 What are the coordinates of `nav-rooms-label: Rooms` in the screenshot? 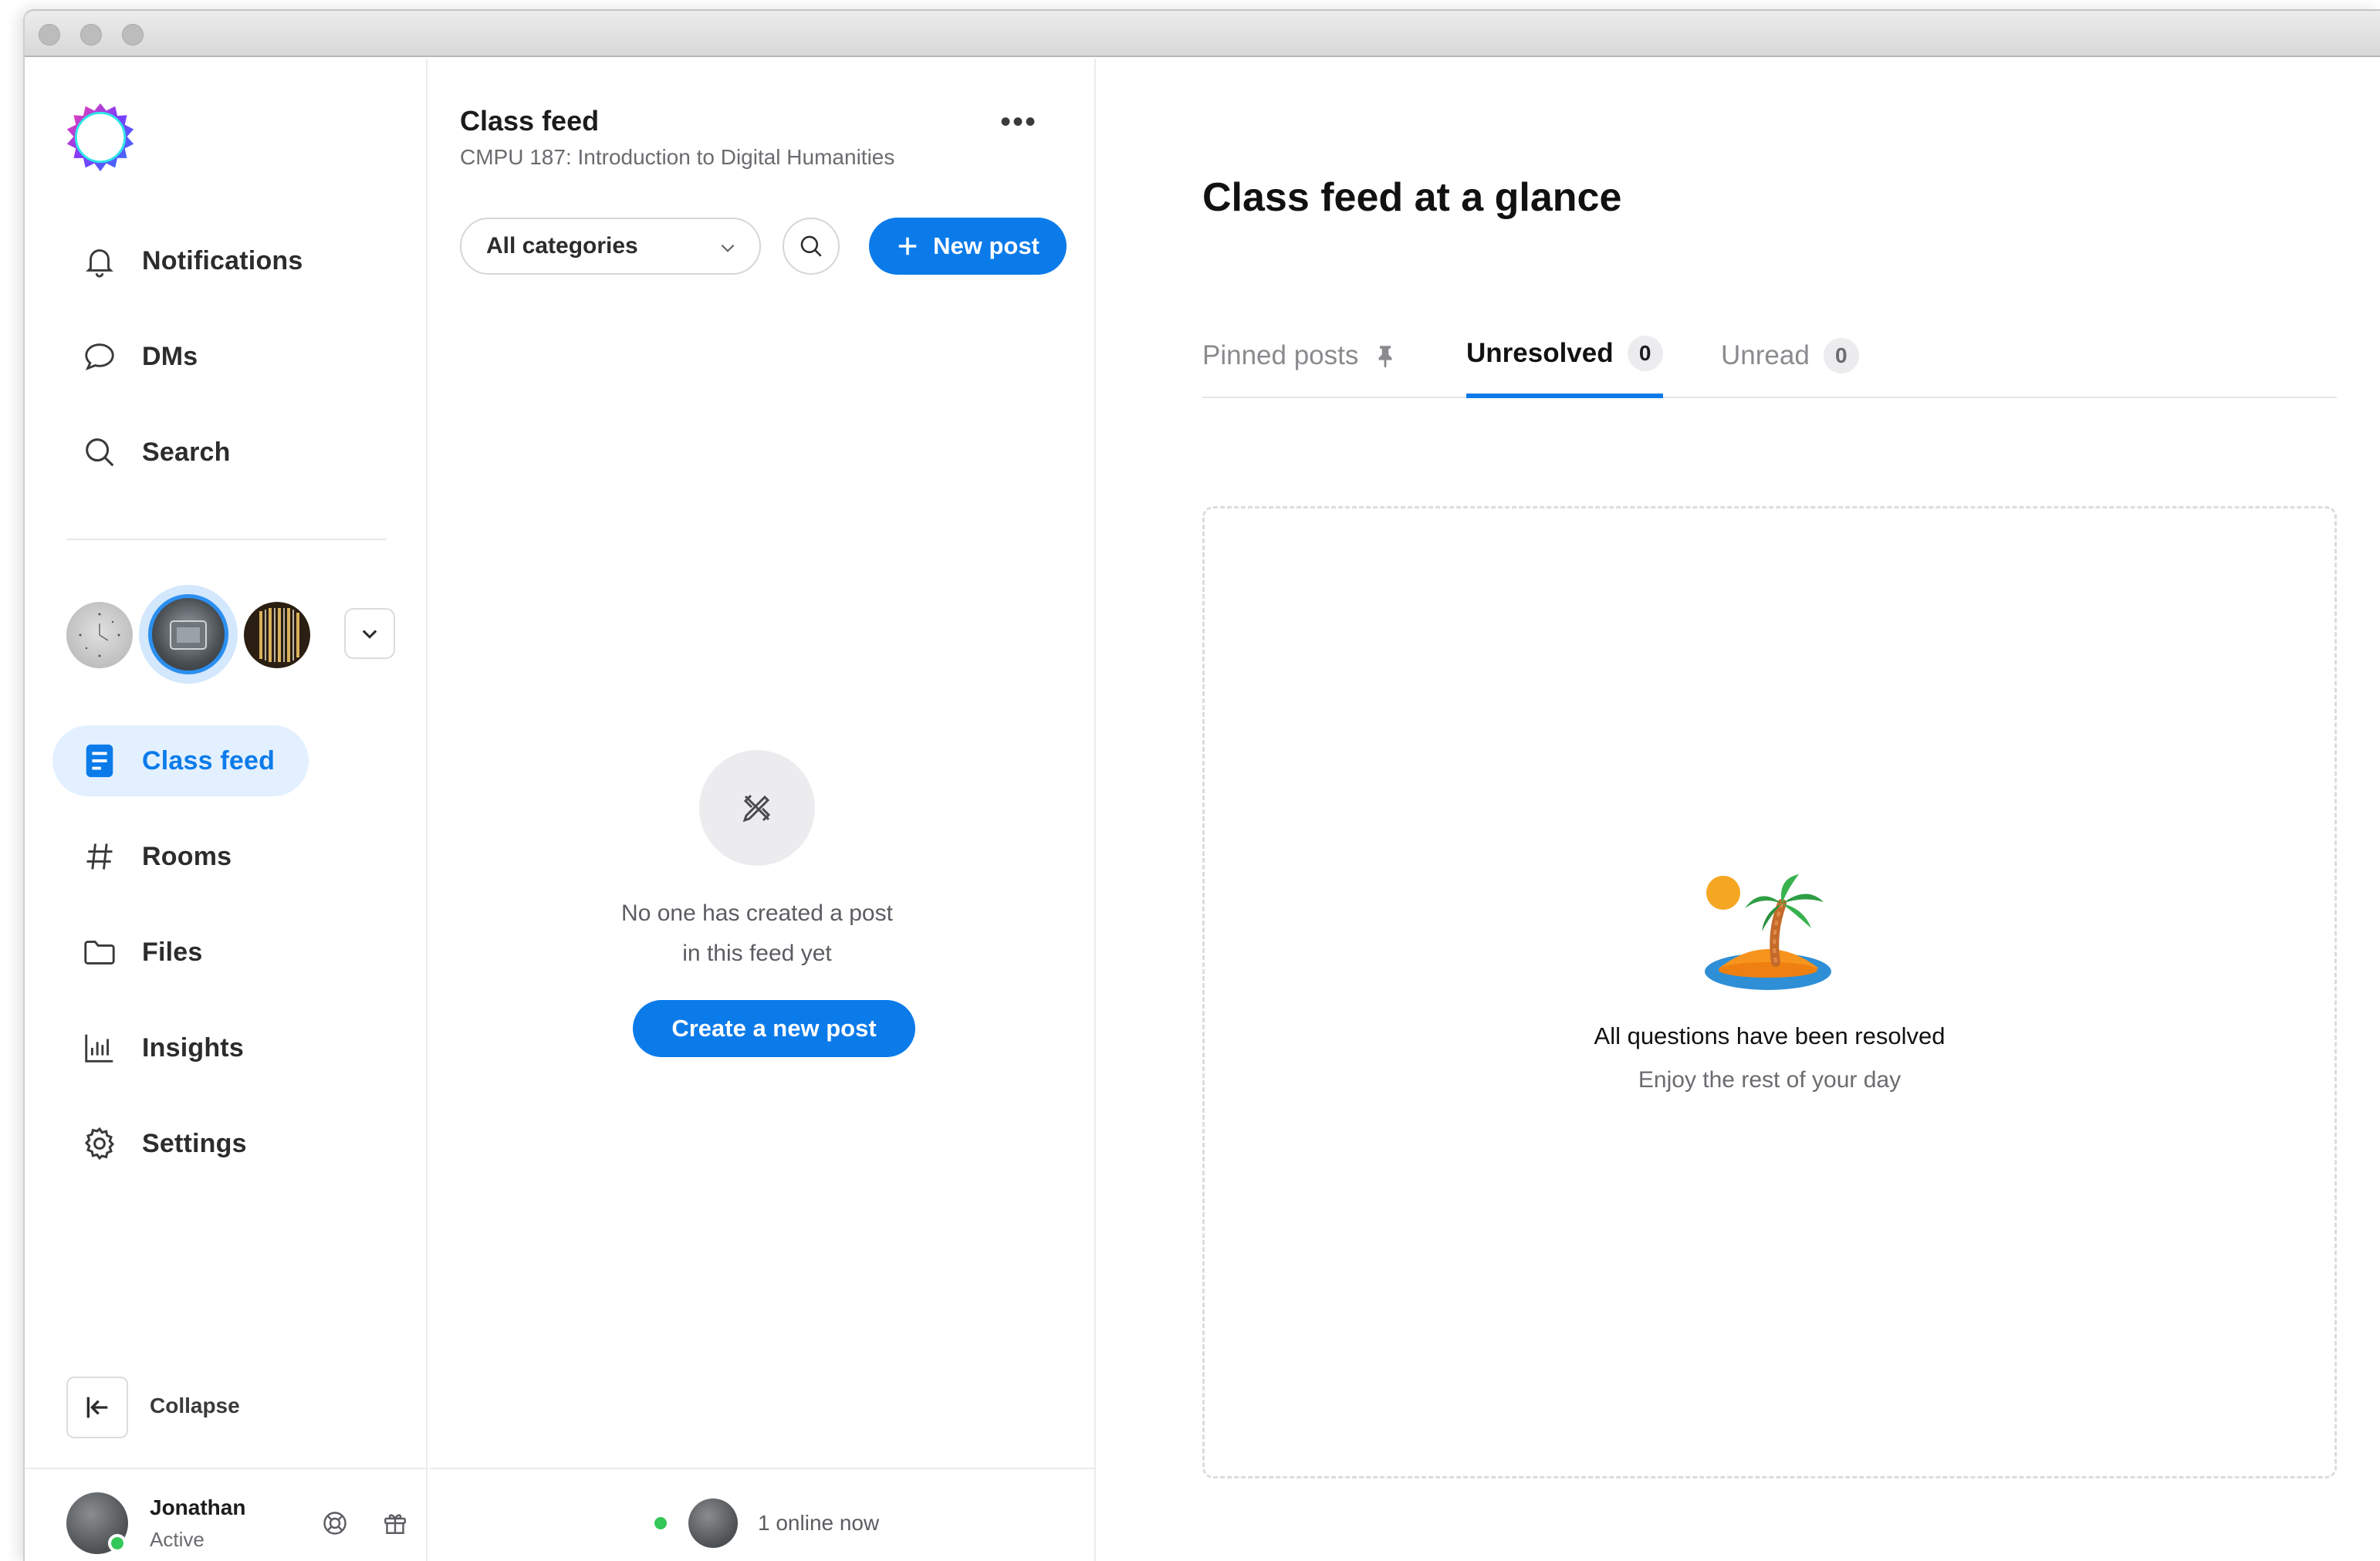 It's located at (187, 856).